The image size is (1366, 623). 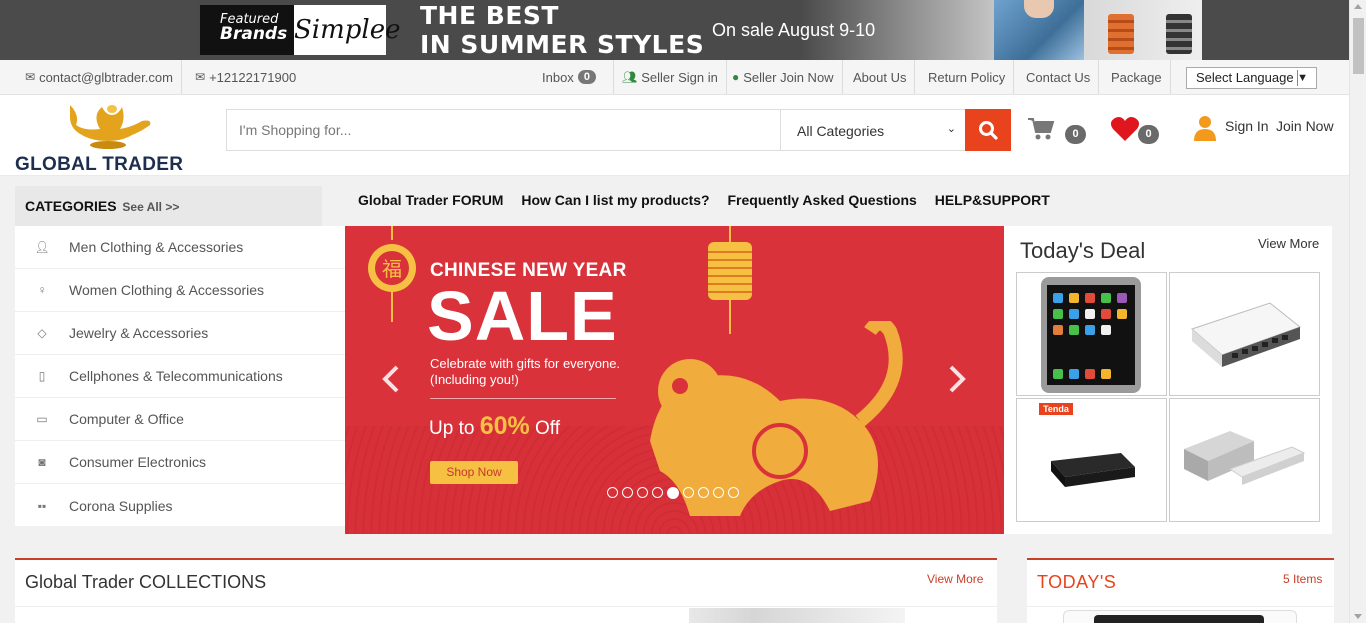 I want to click on shopping-cart-icon, so click(x=1041, y=129).